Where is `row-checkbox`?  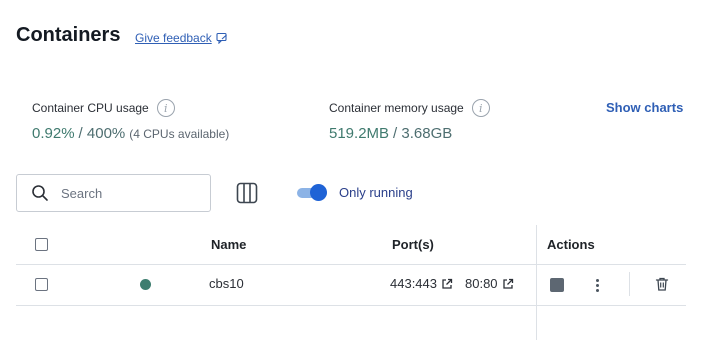 row-checkbox is located at coordinates (41, 284).